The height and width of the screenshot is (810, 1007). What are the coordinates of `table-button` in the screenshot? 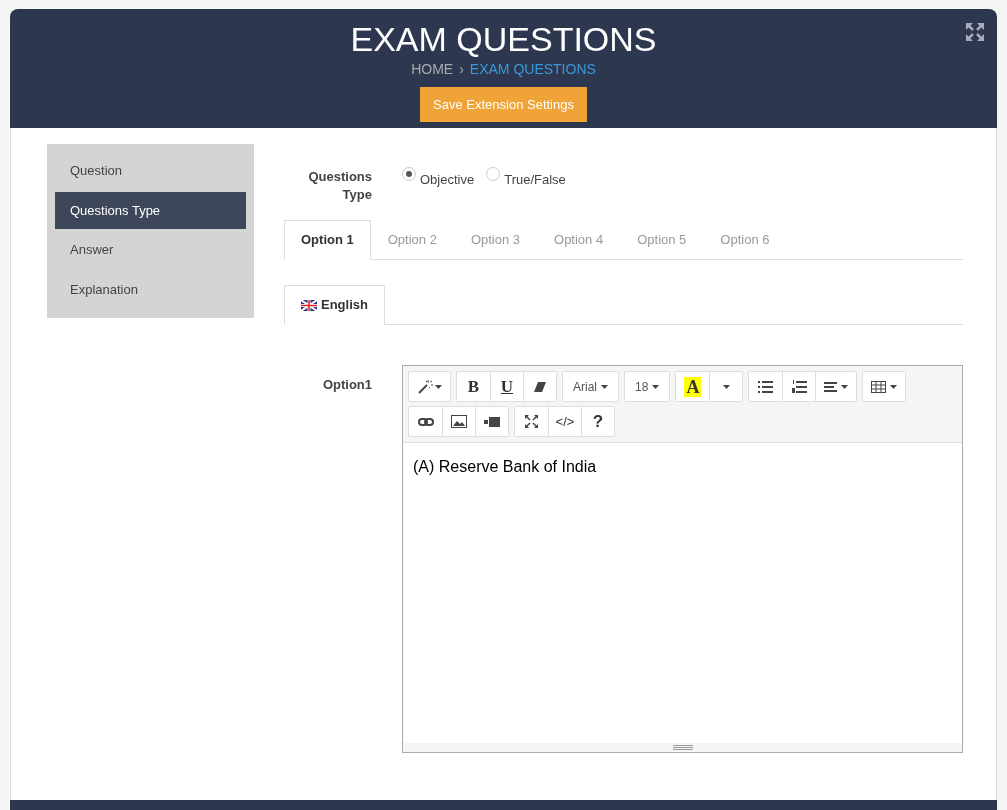 It's located at (884, 386).